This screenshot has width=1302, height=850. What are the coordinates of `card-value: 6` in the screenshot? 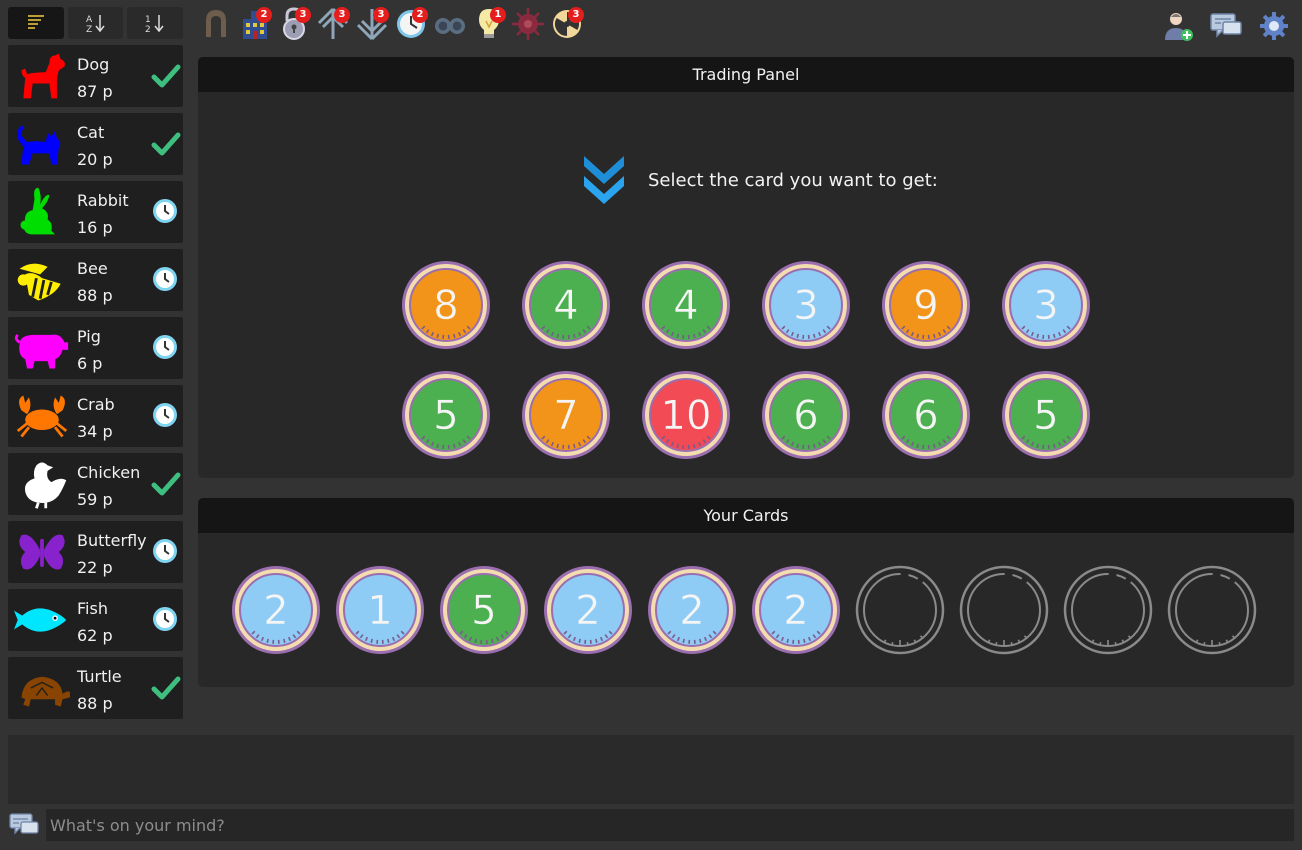 It's located at (925, 416).